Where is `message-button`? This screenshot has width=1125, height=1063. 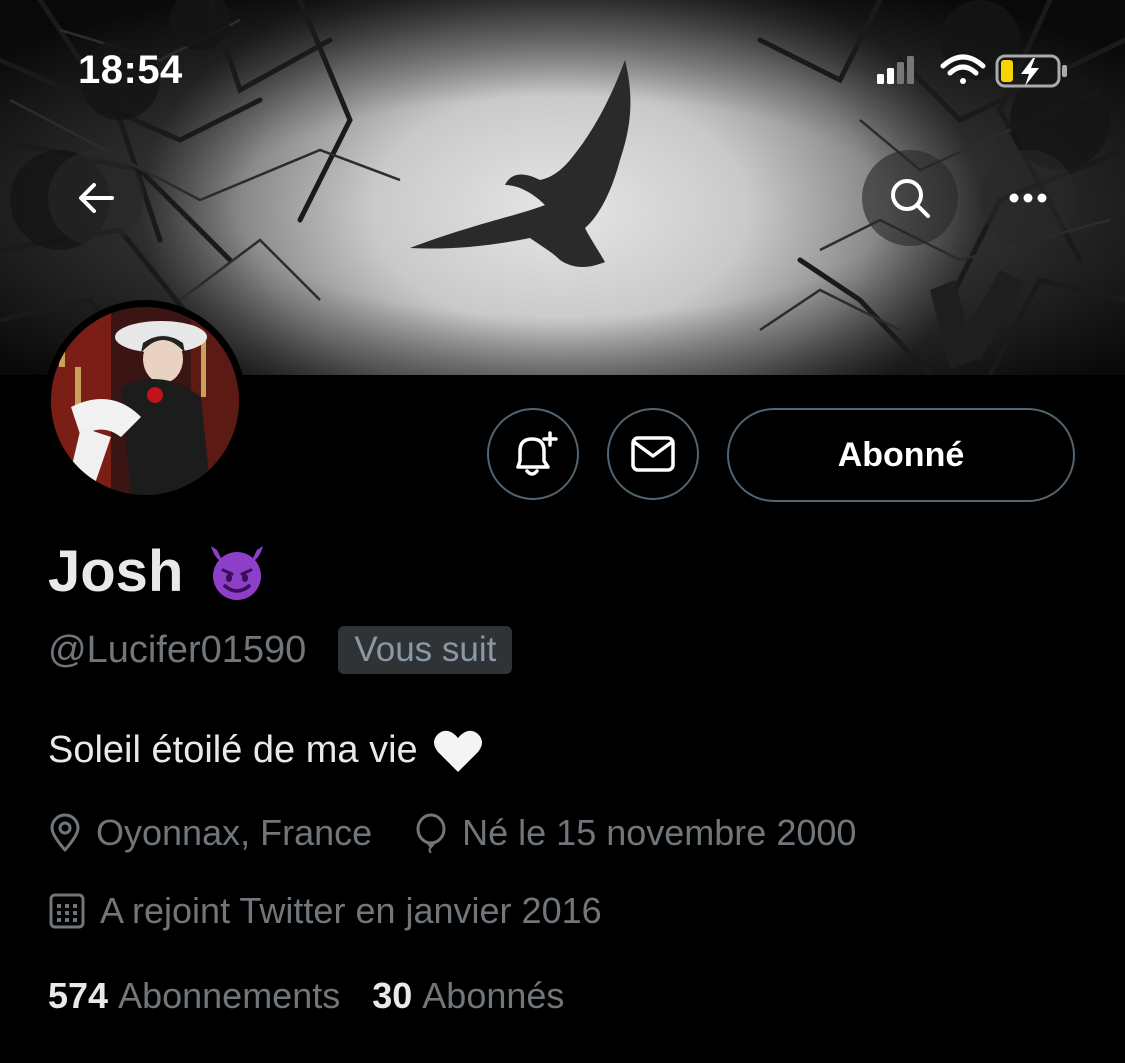 message-button is located at coordinates (653, 454).